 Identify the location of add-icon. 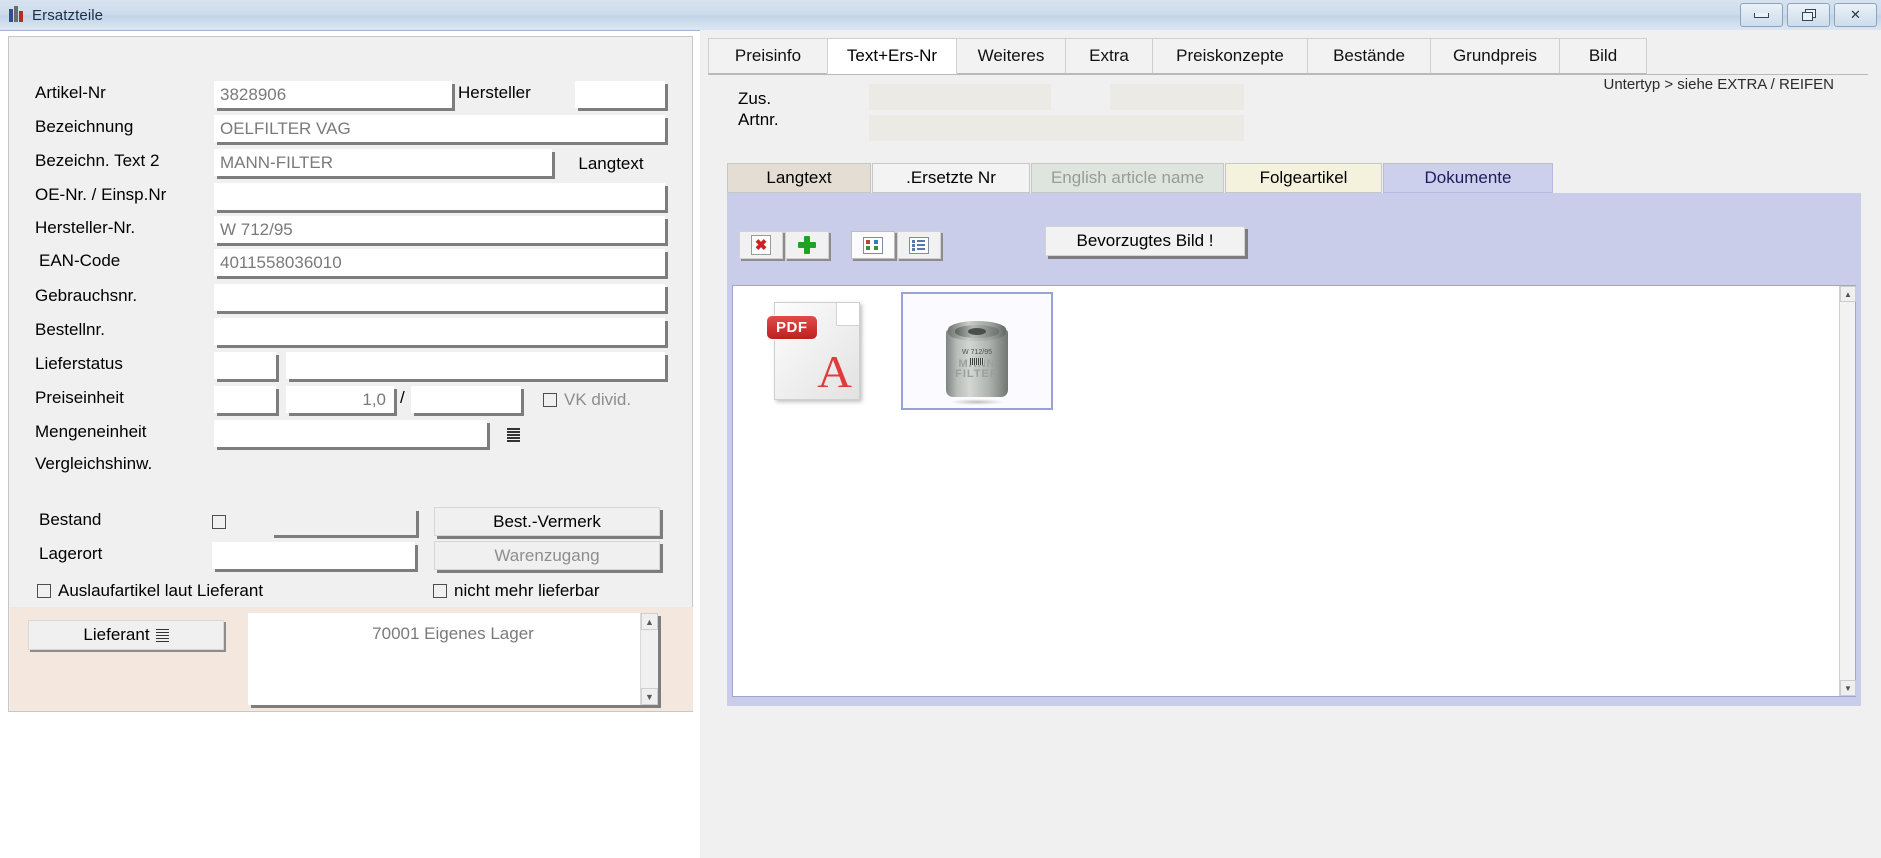
(807, 245).